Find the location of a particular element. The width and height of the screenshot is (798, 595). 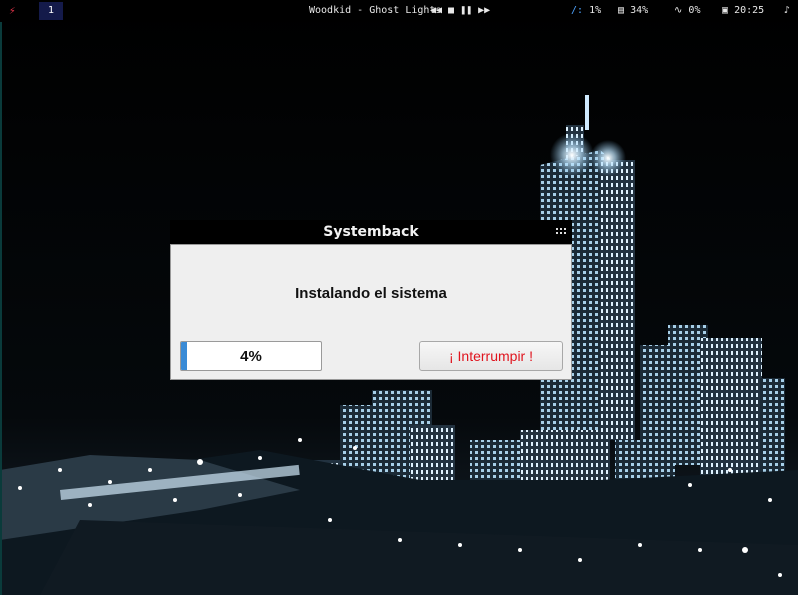

memory-icon: ▤ is located at coordinates (621, 10).